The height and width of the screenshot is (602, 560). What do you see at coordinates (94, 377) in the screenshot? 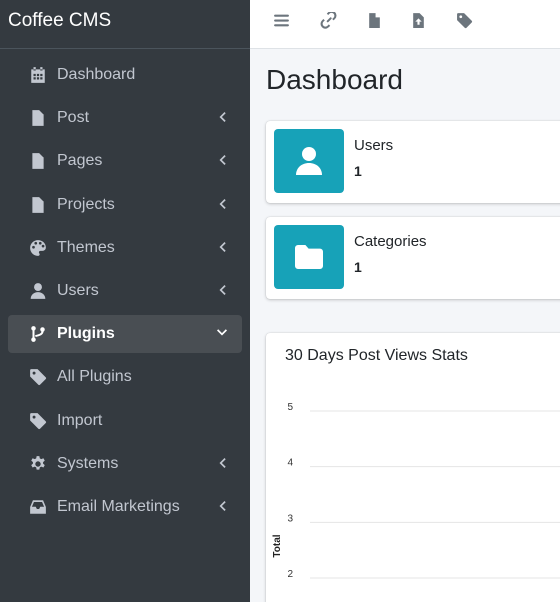
I see `sidebar-item-label: All Plugins` at bounding box center [94, 377].